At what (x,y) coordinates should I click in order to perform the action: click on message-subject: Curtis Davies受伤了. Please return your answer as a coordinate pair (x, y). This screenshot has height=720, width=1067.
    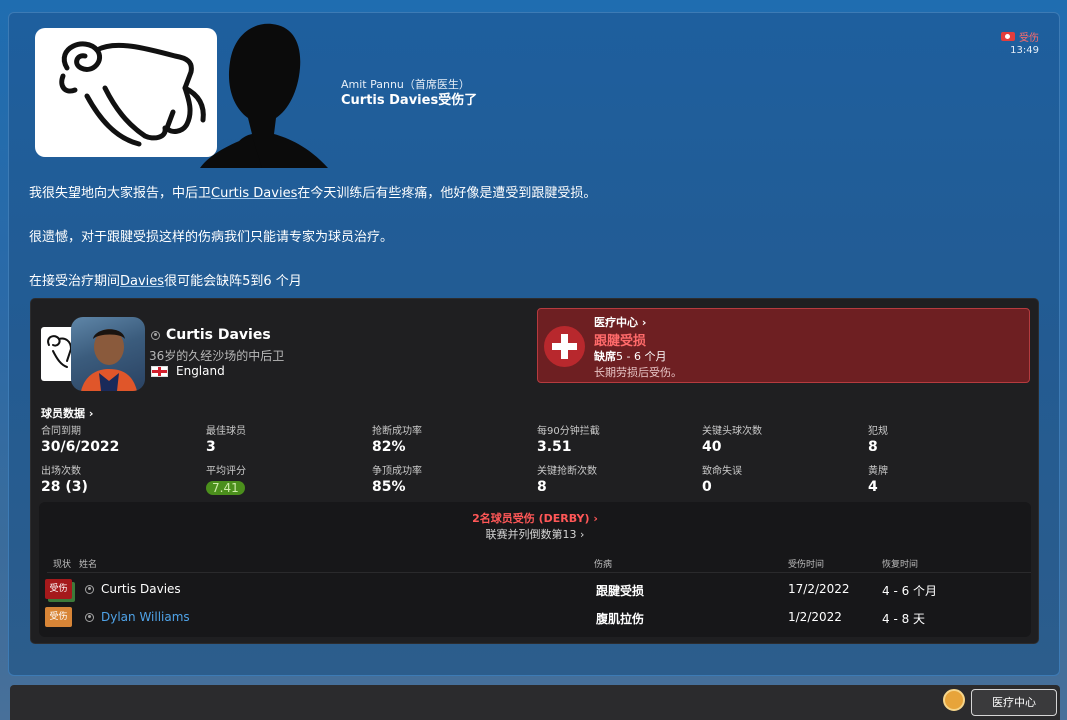
    Looking at the image, I should click on (409, 100).